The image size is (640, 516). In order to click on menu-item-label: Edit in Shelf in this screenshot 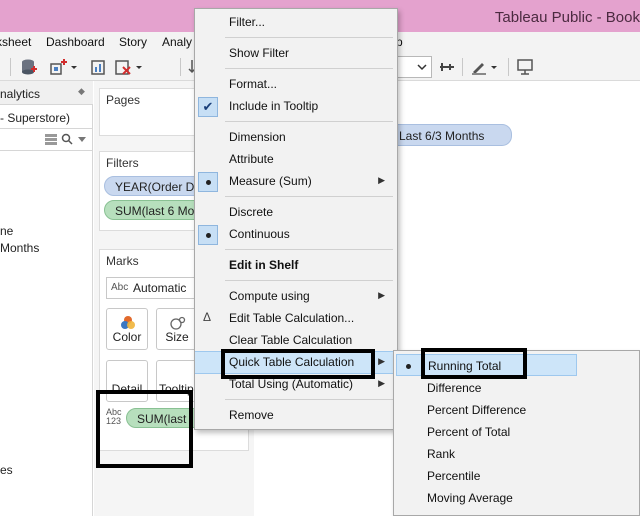, I will do `click(264, 265)`.